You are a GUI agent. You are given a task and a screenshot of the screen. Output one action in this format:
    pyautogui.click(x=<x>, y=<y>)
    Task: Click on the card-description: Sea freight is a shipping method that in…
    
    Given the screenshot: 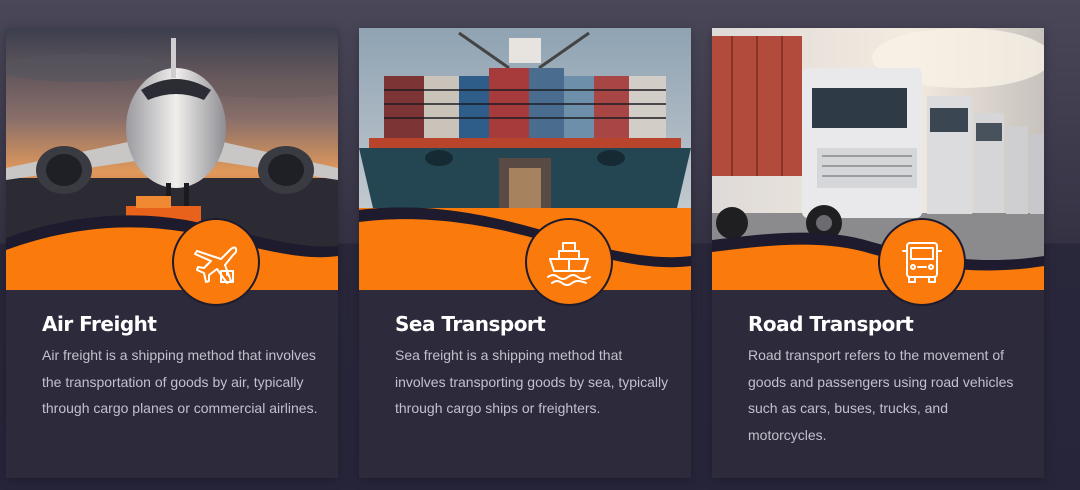 What is the action you would take?
    pyautogui.click(x=532, y=381)
    